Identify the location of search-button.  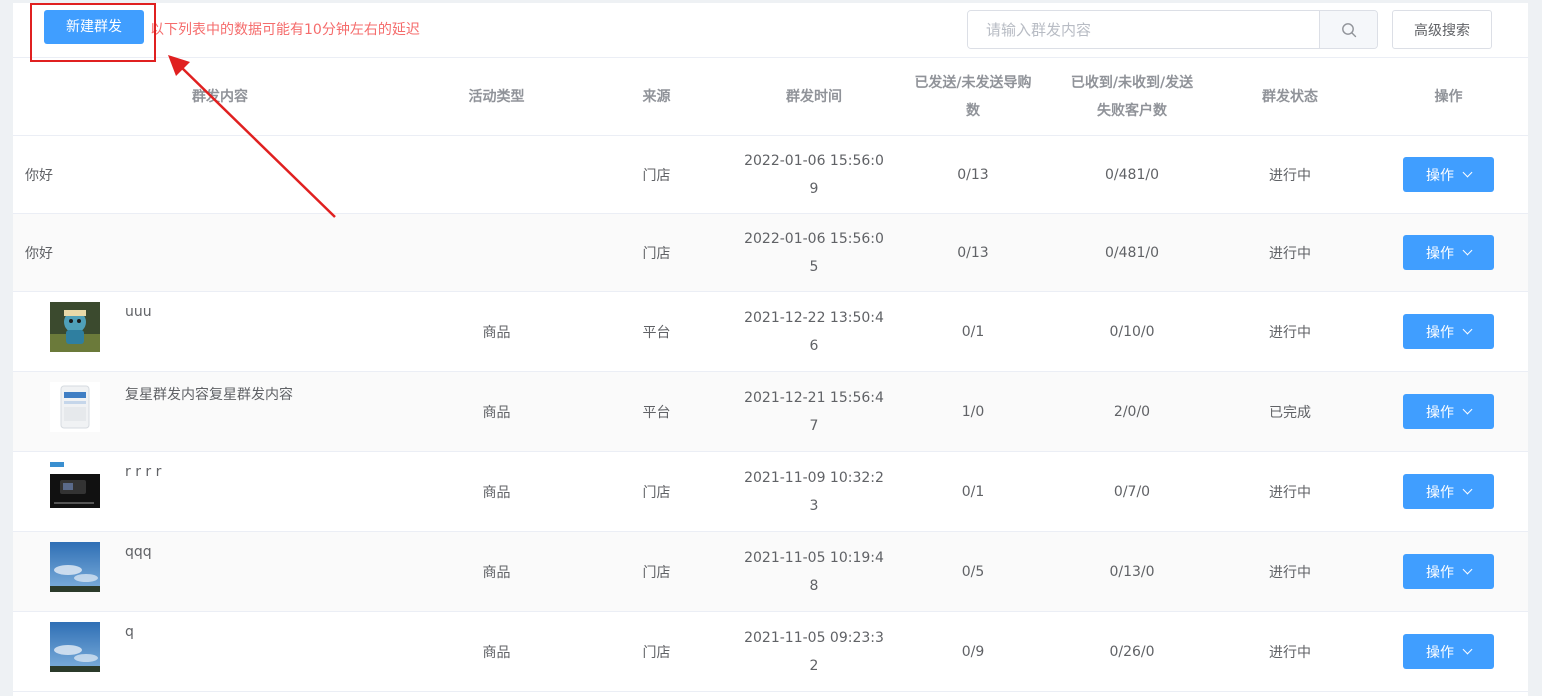
(1348, 29).